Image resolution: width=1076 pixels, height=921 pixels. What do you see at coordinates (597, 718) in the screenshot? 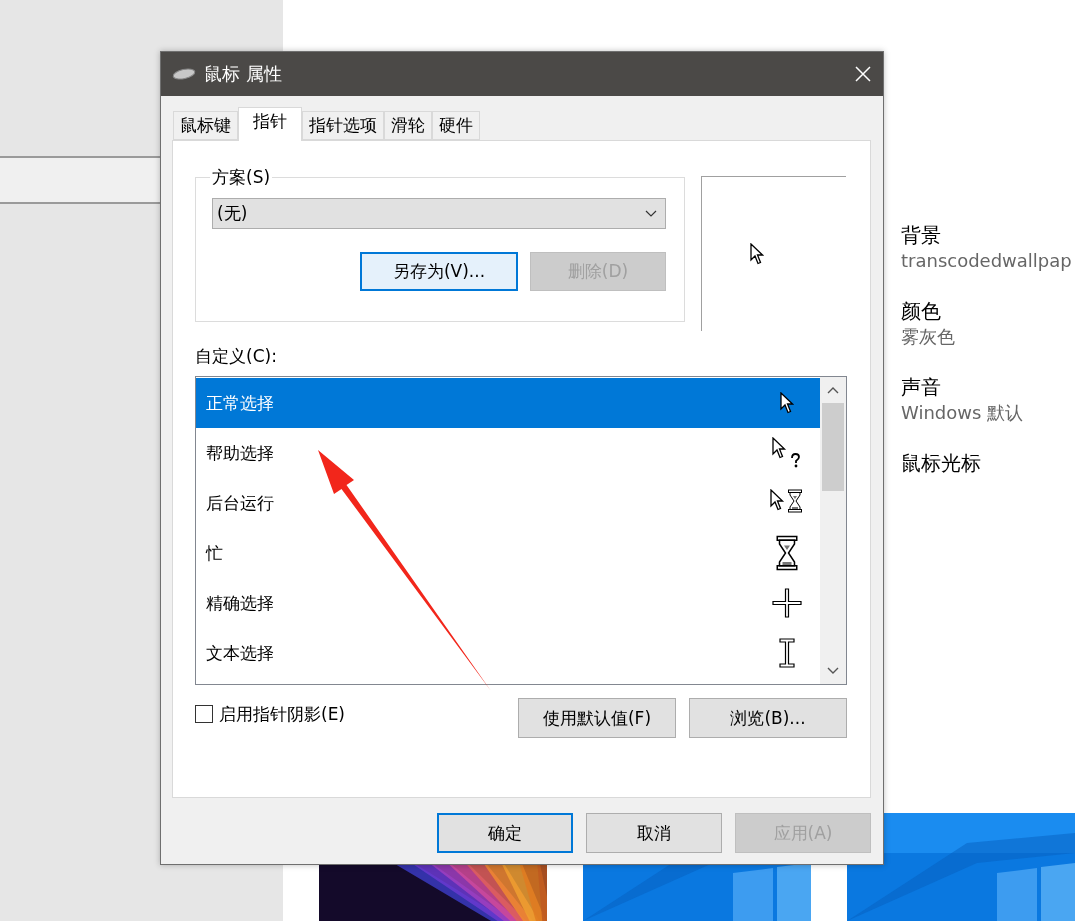
I see `list-button: 使用默认值(F)` at bounding box center [597, 718].